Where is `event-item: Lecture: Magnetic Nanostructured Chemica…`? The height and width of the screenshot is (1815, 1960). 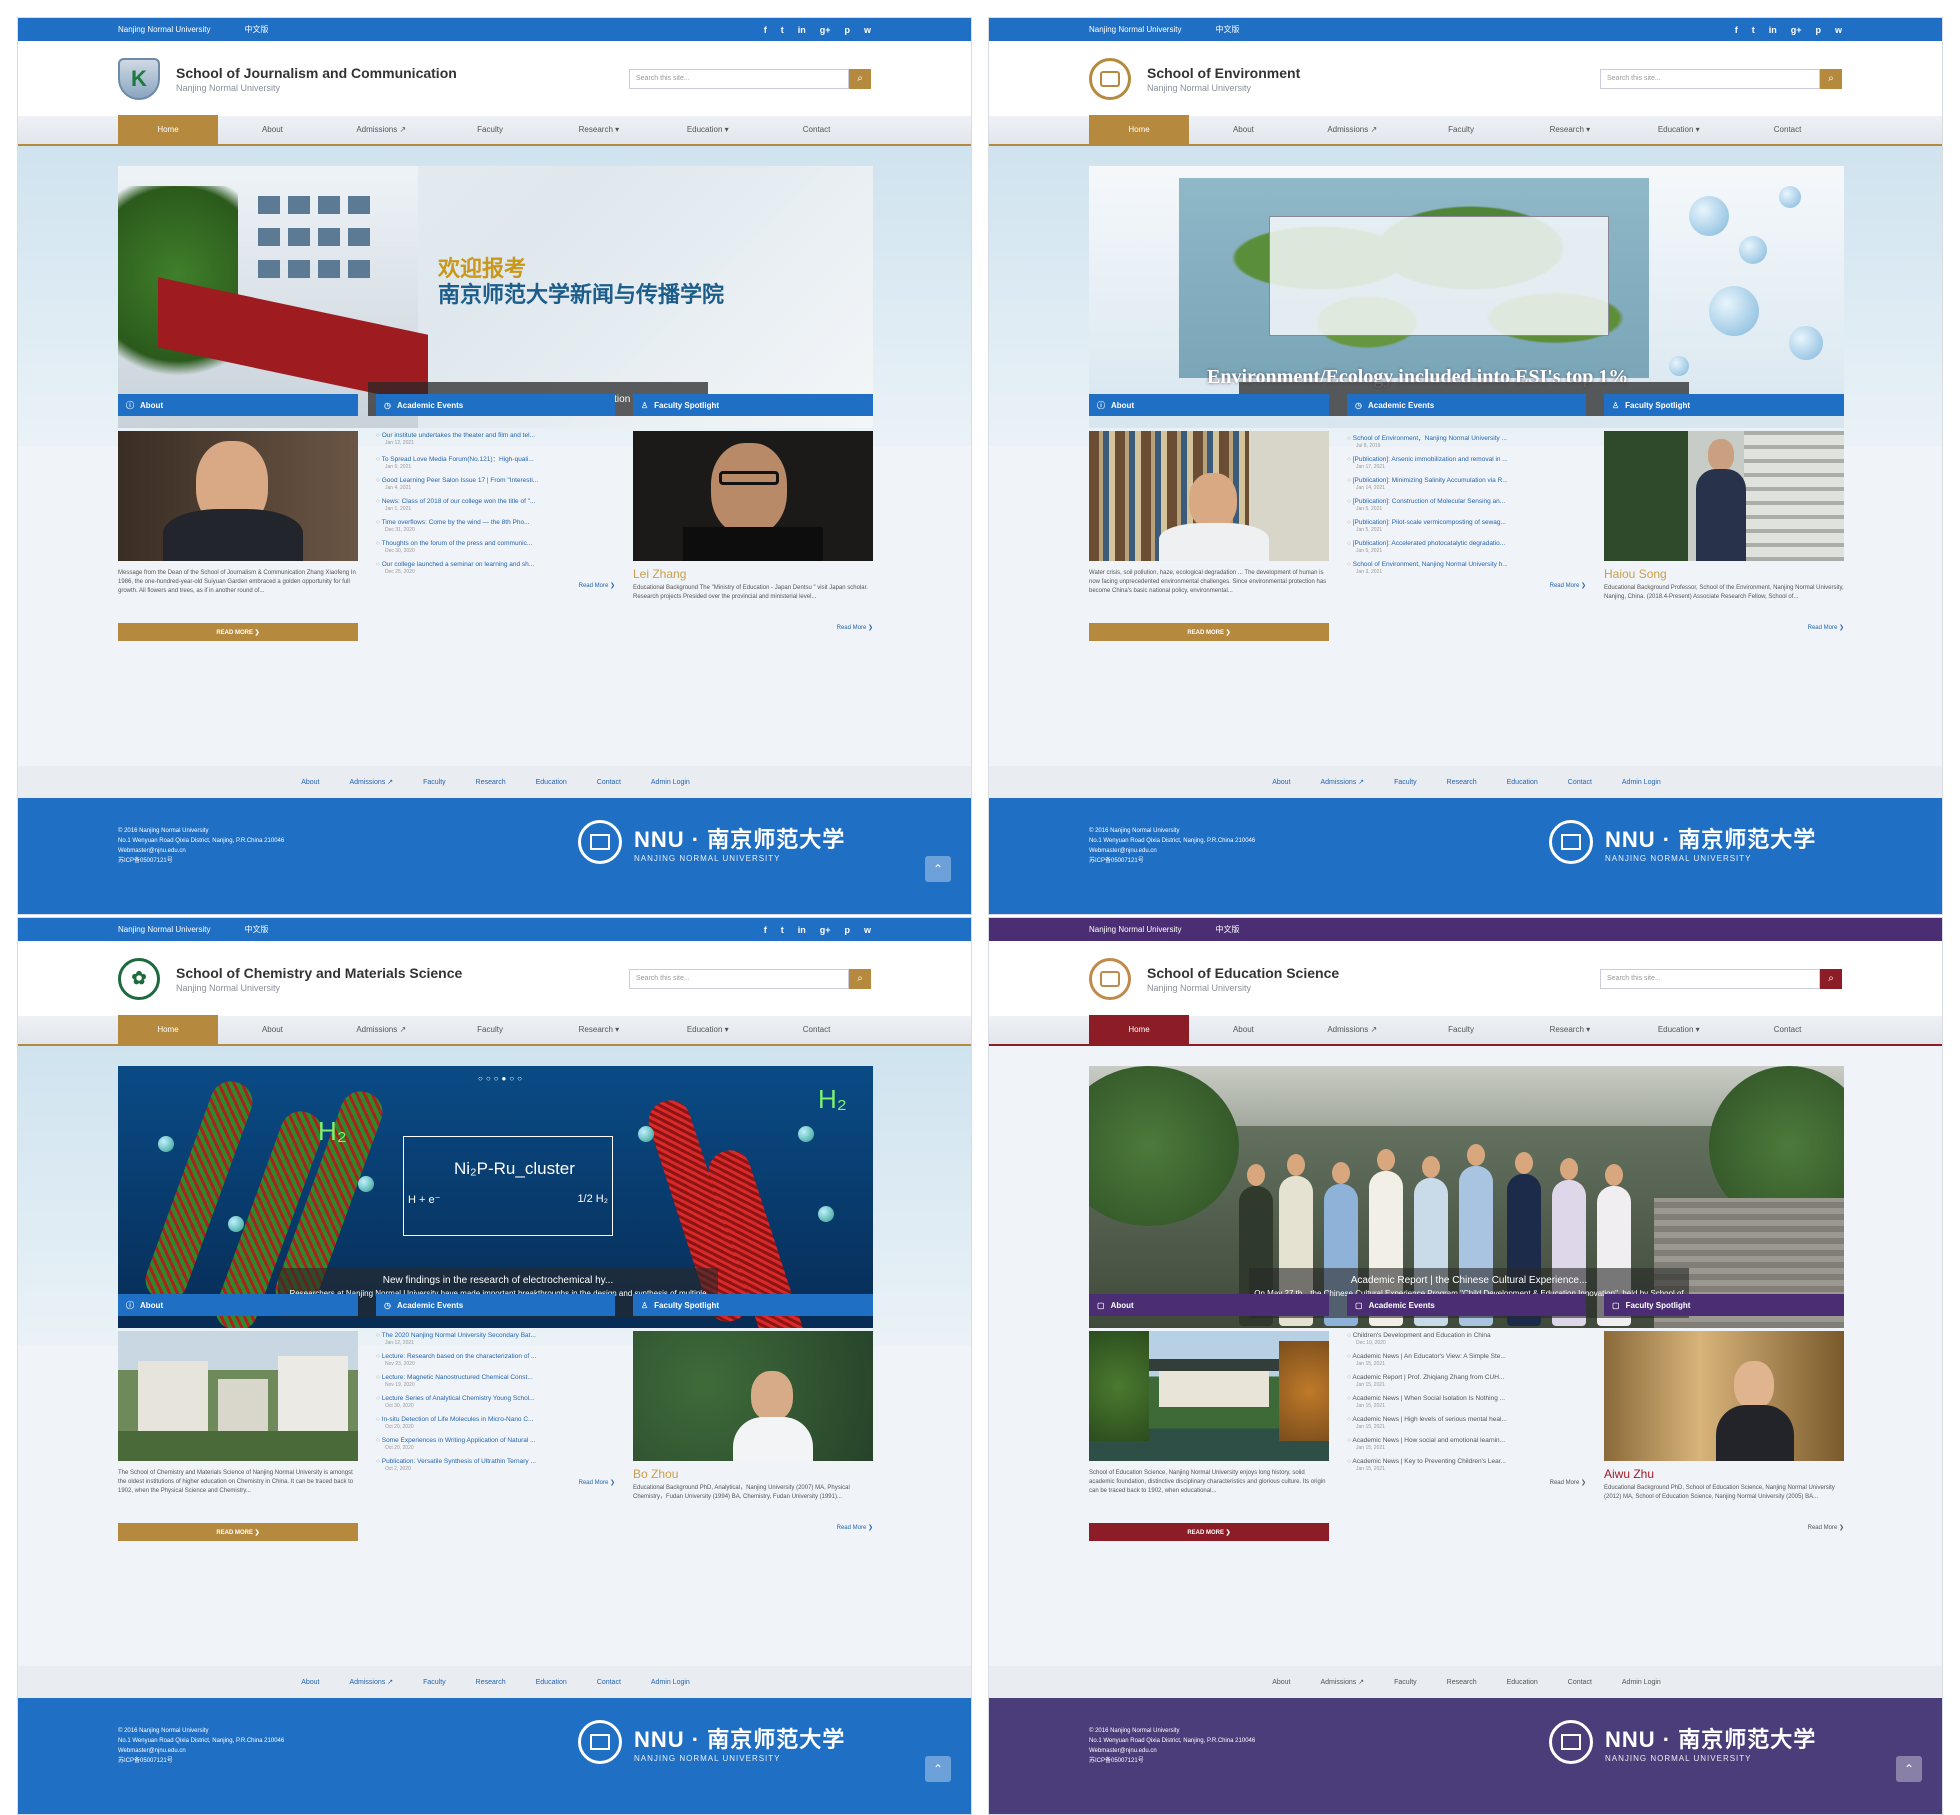 event-item: Lecture: Magnetic Nanostructured Chemica… is located at coordinates (495, 1381).